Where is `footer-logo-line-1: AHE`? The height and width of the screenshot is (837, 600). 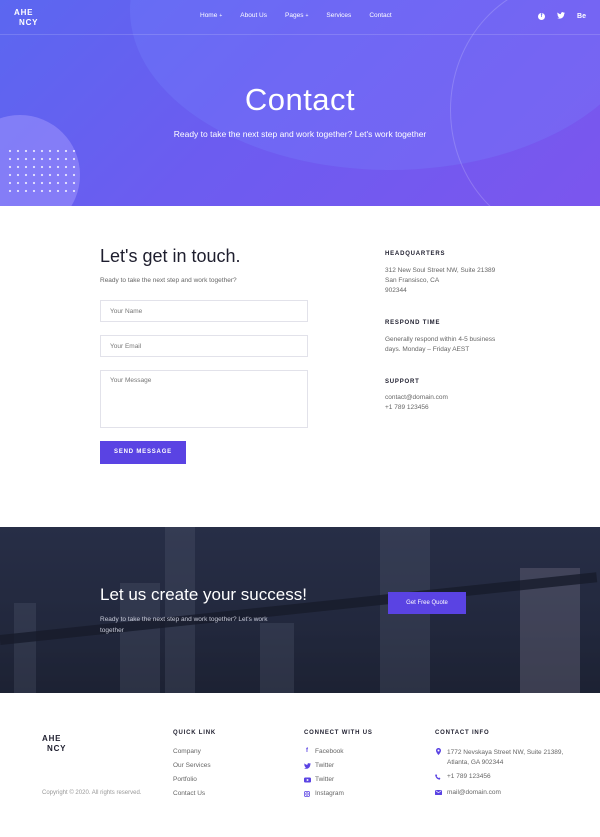 footer-logo-line-1: AHE is located at coordinates (52, 738).